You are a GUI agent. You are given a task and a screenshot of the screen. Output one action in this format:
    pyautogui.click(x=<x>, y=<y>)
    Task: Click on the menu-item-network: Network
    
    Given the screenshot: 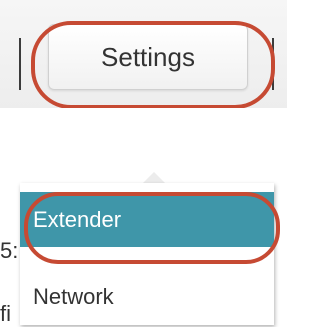 What is the action you would take?
    pyautogui.click(x=147, y=296)
    